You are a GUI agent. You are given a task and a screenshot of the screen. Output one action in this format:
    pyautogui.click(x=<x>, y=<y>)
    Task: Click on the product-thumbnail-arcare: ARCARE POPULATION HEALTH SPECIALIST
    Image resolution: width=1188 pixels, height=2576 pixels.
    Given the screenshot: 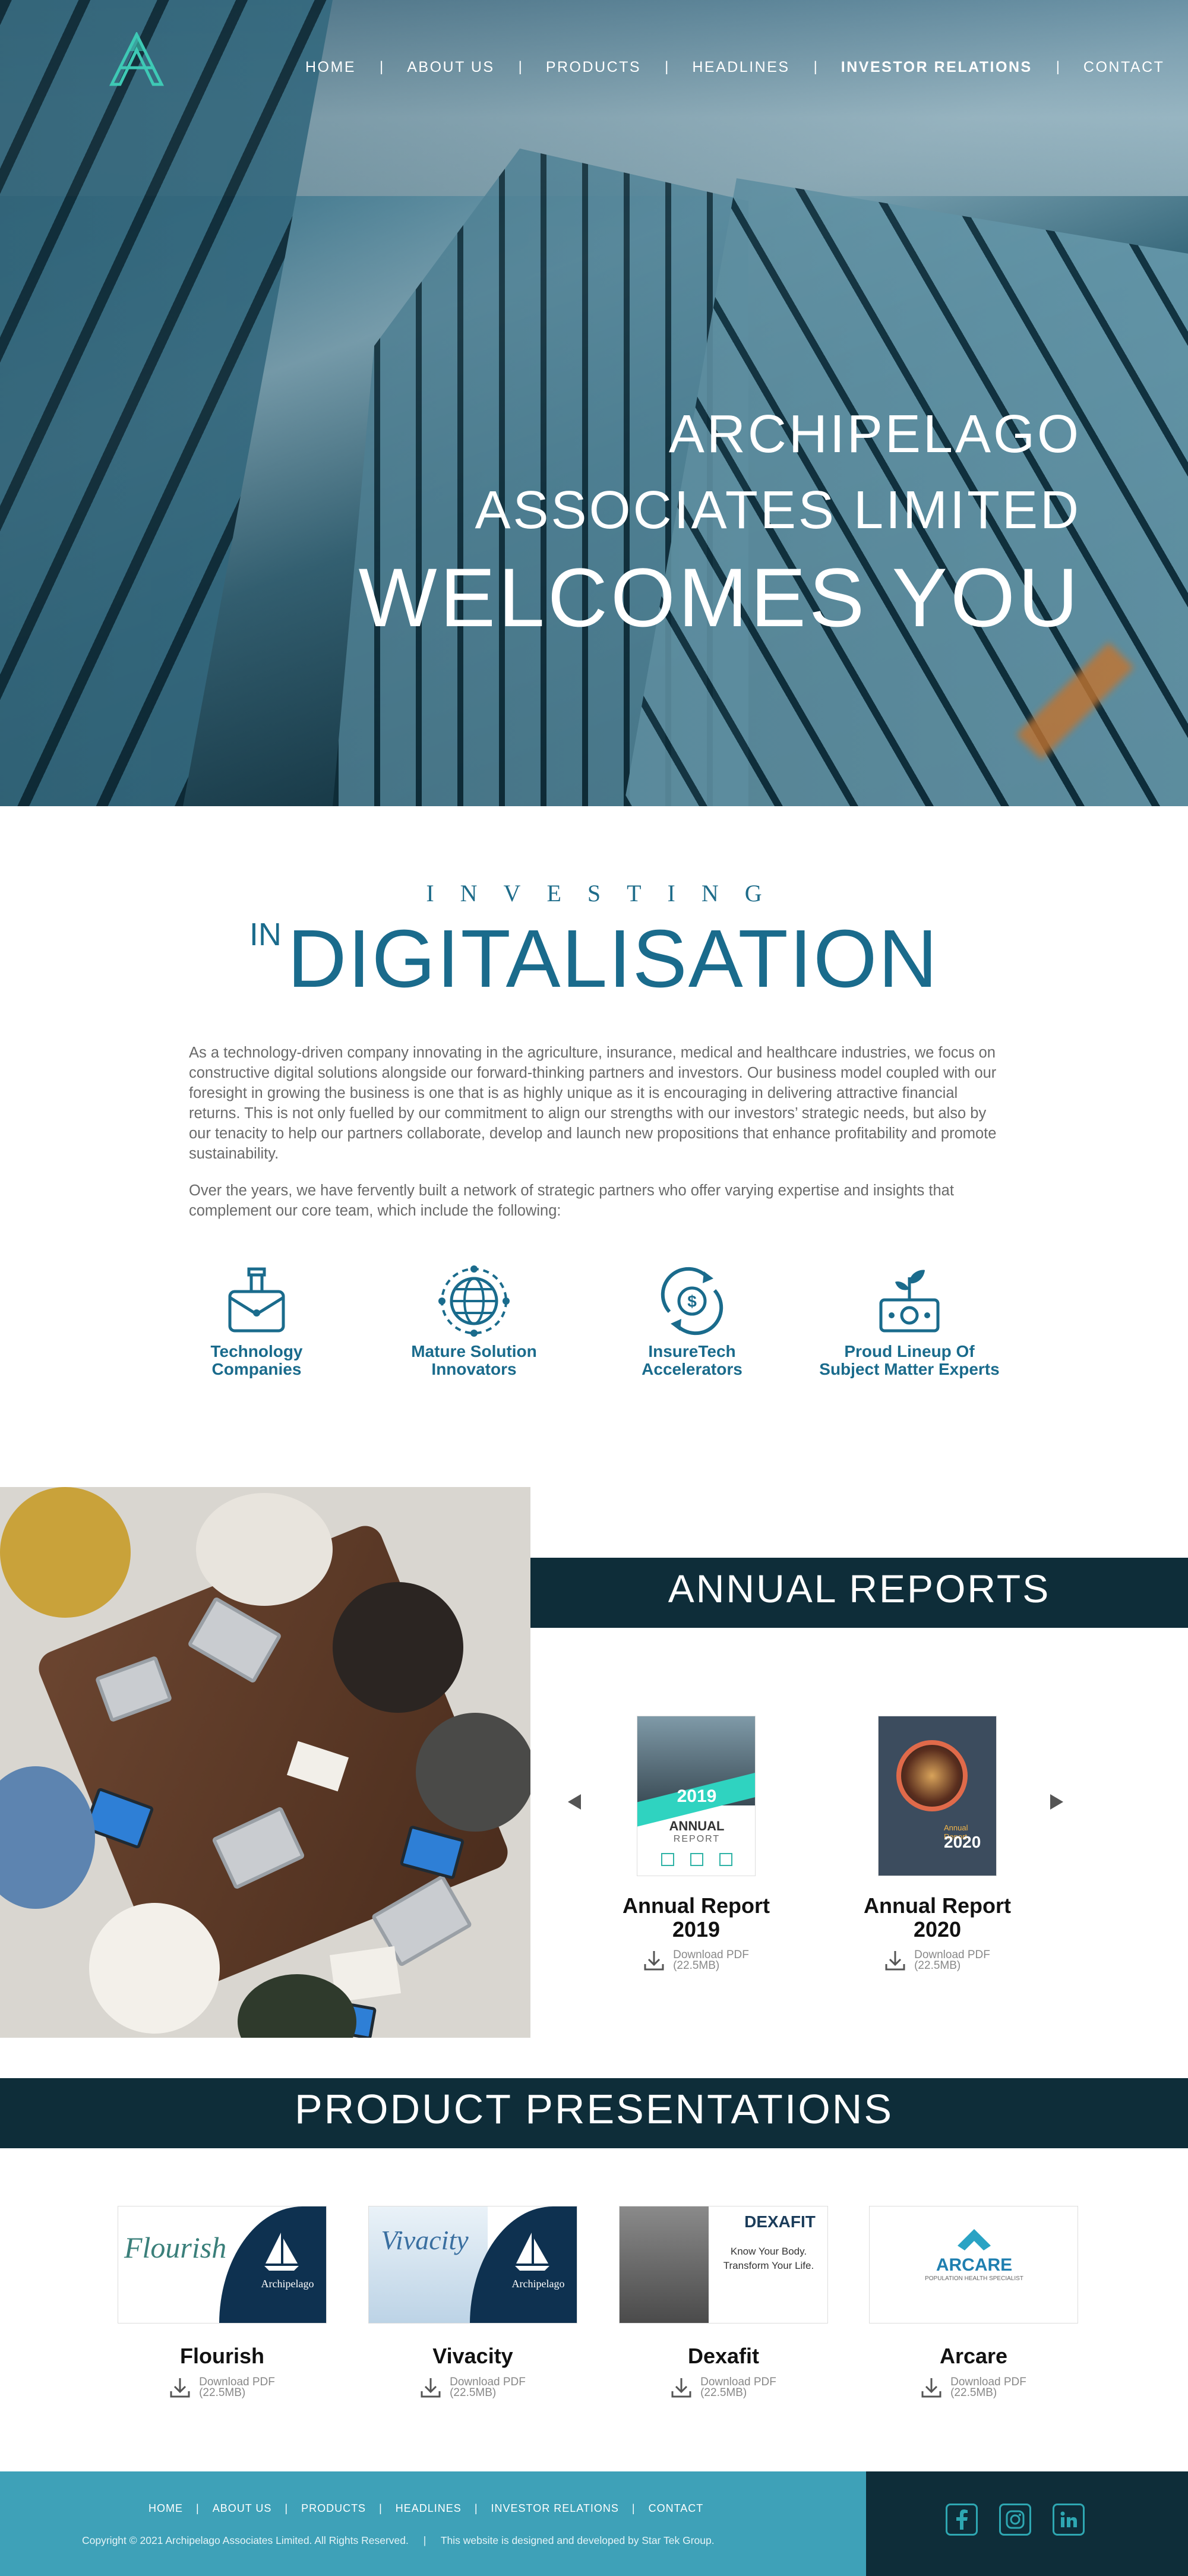 What is the action you would take?
    pyautogui.click(x=973, y=2265)
    